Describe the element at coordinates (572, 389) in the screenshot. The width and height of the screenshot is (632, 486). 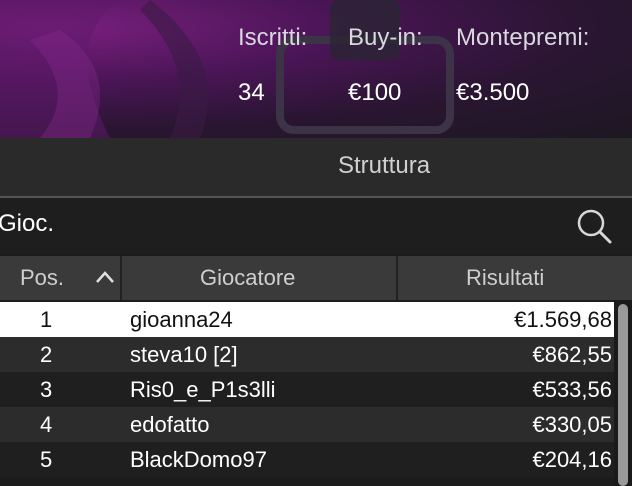
I see `row-result: €533,56` at that location.